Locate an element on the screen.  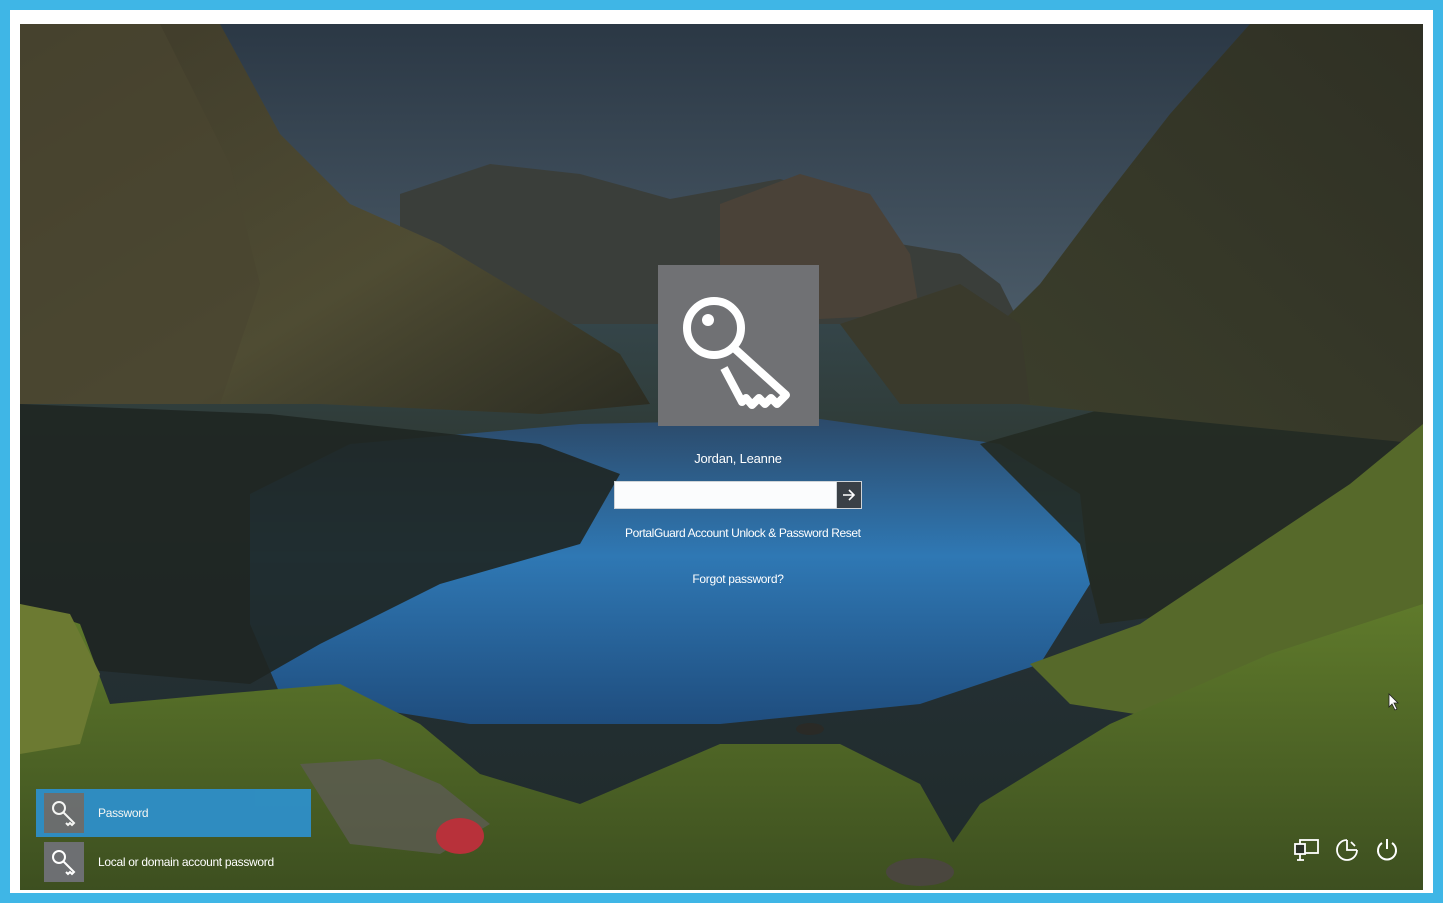
mouse-cursor-icon is located at coordinates (1393, 702).